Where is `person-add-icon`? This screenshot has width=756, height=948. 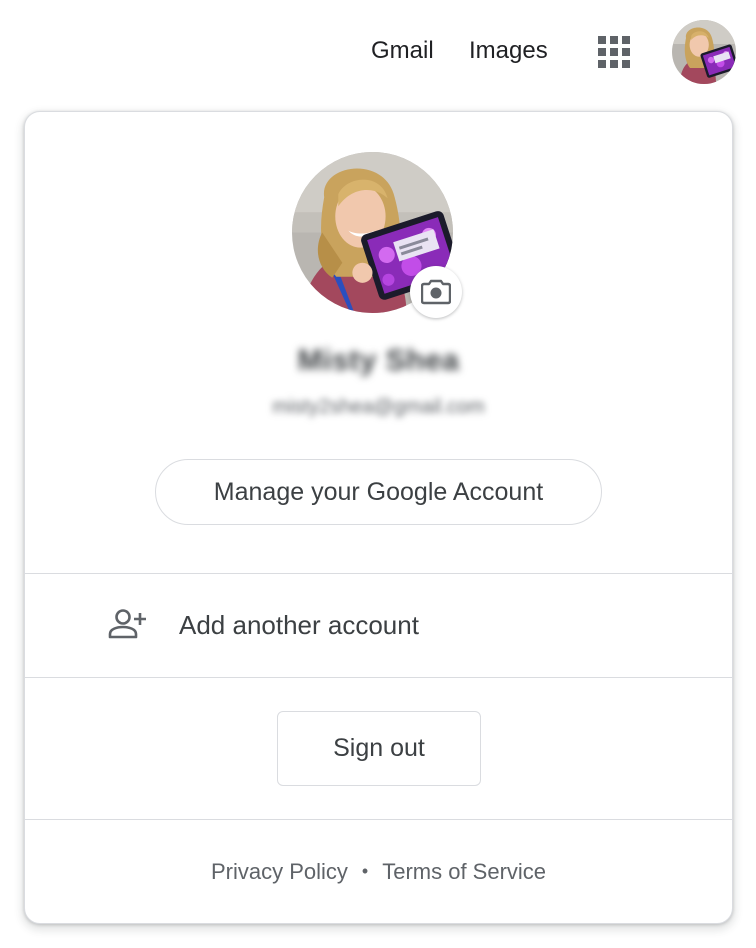
person-add-icon is located at coordinates (127, 624).